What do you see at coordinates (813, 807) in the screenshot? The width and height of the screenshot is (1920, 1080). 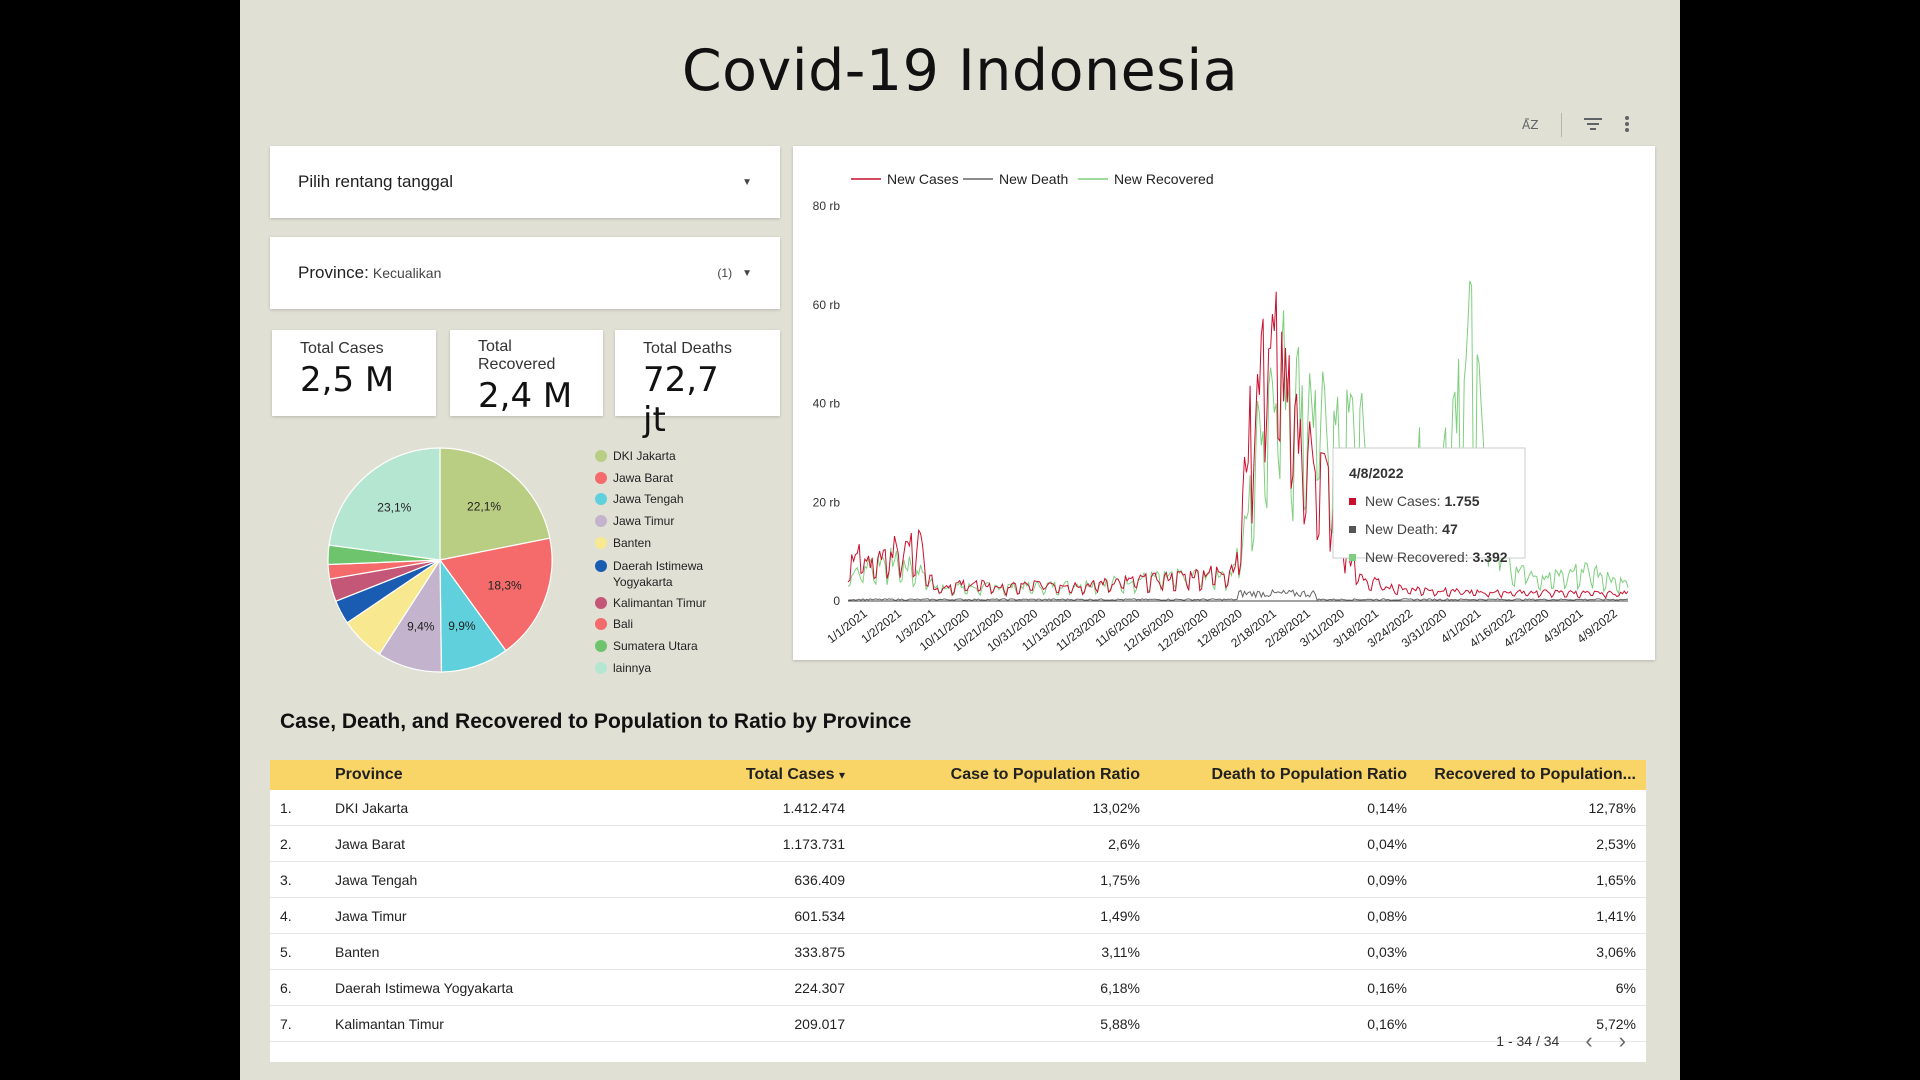 I see `row-total-cases: 1.412.474` at bounding box center [813, 807].